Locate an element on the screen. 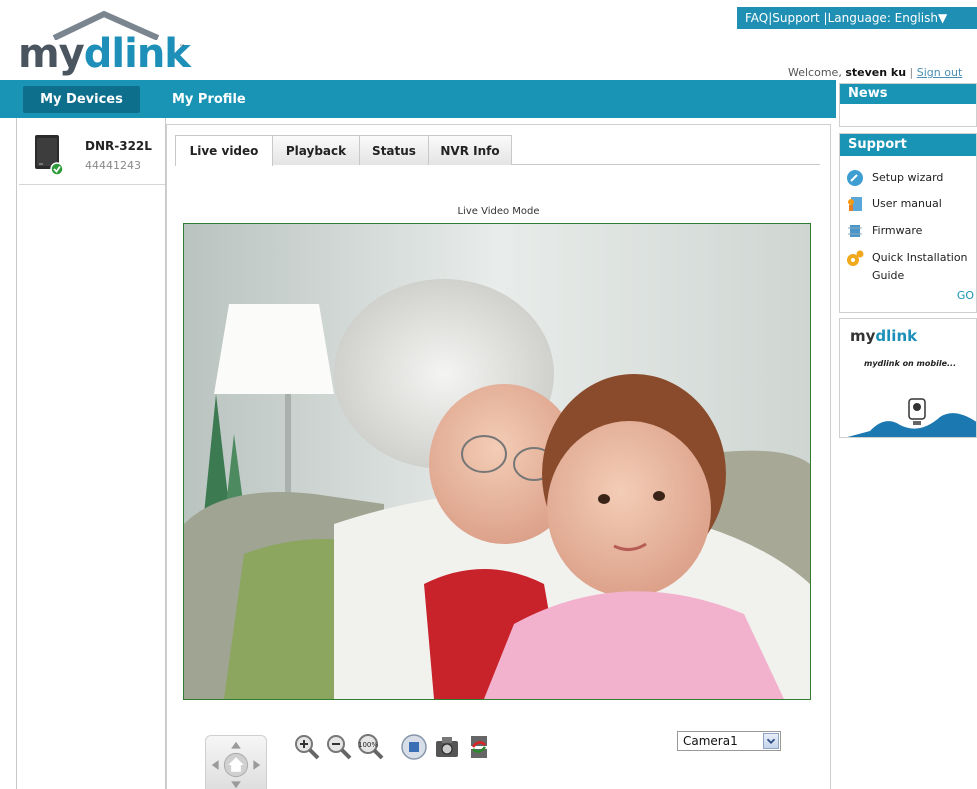  recording-icon is located at coordinates (479, 747).